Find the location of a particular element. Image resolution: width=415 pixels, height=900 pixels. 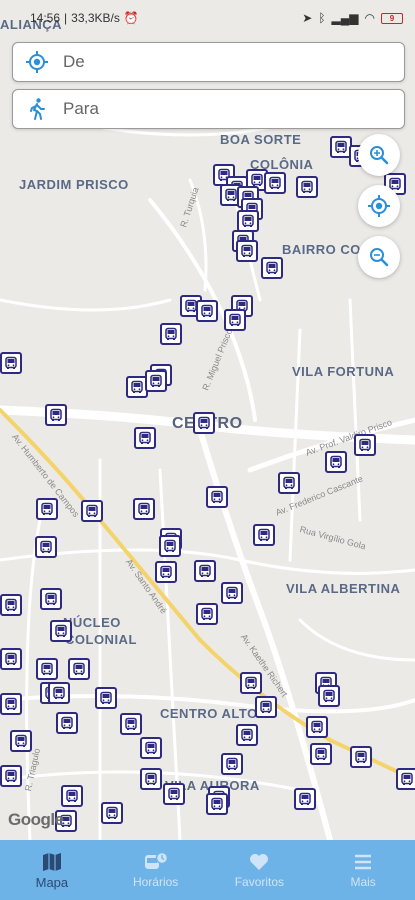

heart-icon is located at coordinates (259, 862).